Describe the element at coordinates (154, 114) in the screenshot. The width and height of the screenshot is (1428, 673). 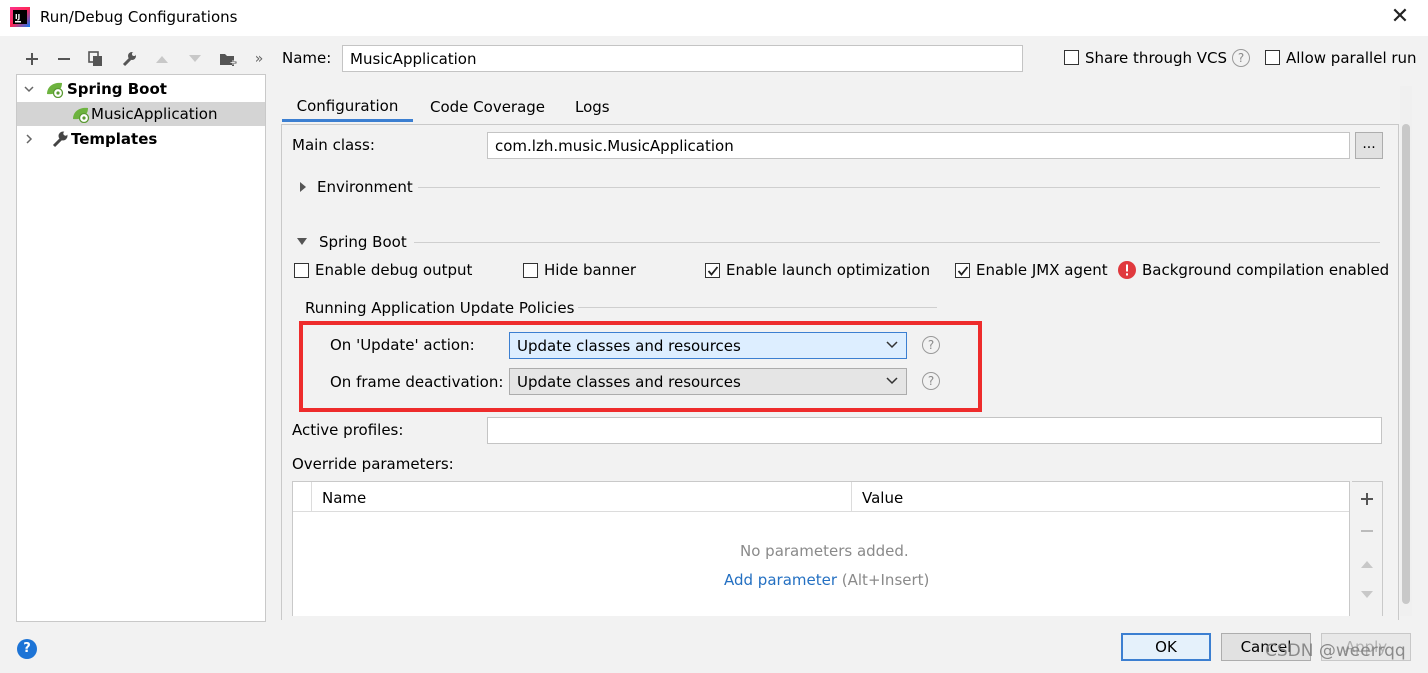
I see `tree-item-label: MusicApplication` at that location.